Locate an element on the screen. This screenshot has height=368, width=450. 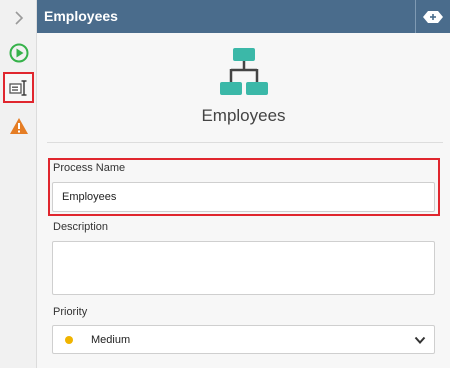
process-name-input: Employees is located at coordinates (243, 197).